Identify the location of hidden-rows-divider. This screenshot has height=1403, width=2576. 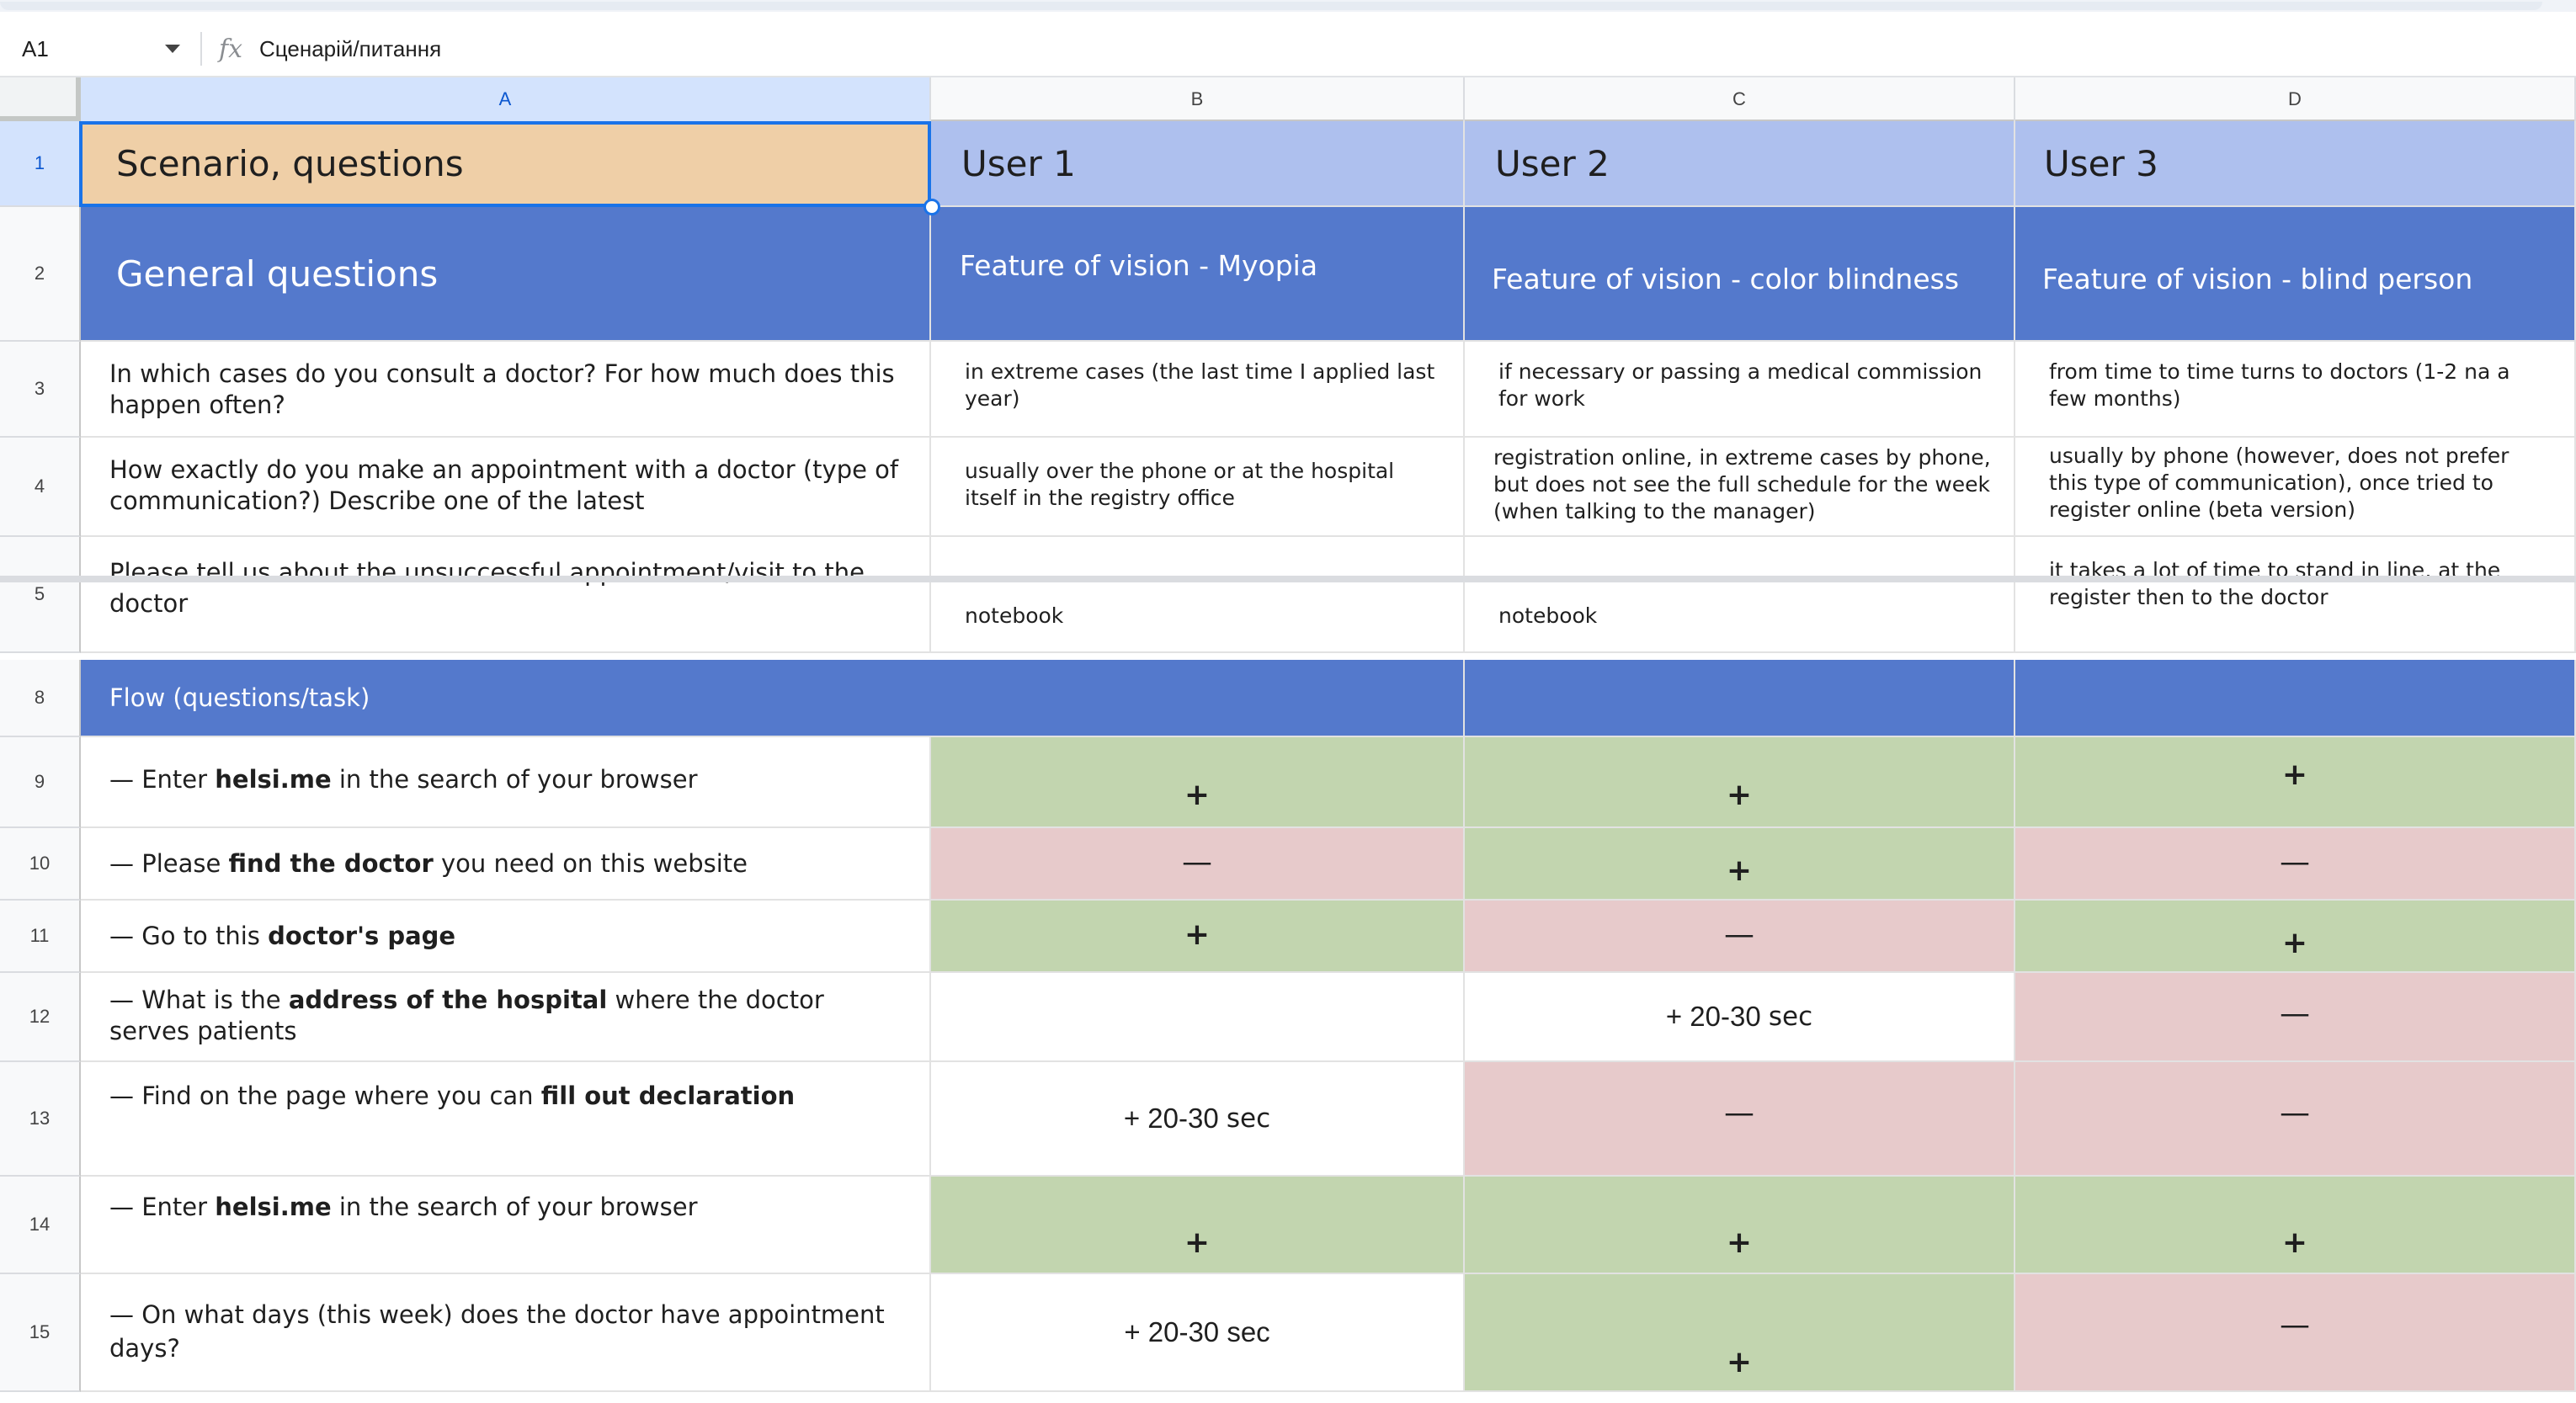
(1288, 579).